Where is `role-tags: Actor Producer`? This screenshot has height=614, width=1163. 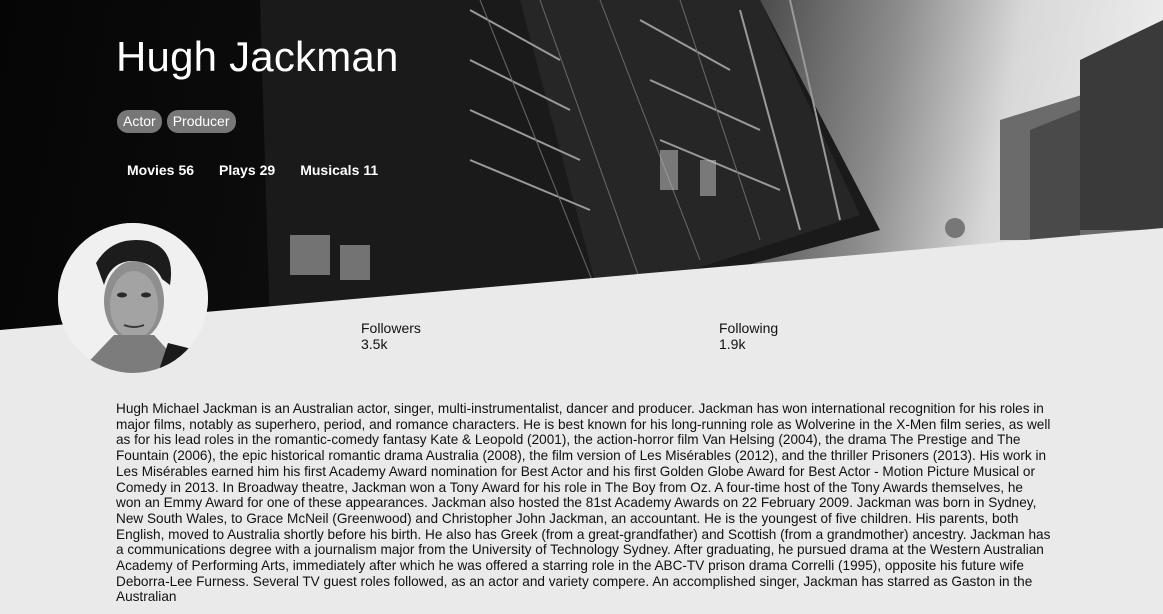
role-tags: Actor Producer is located at coordinates (176, 121).